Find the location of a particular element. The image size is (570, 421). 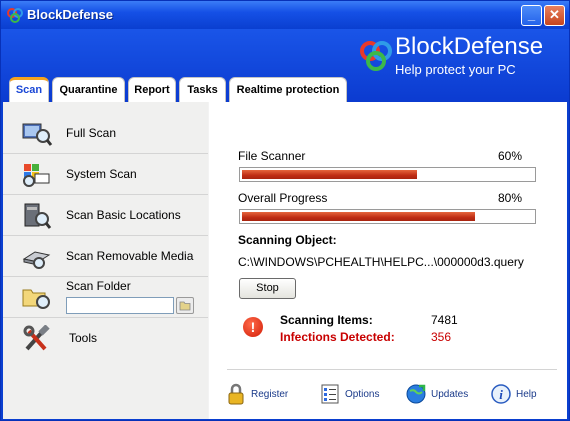

stop-button: Stop is located at coordinates (267, 288).